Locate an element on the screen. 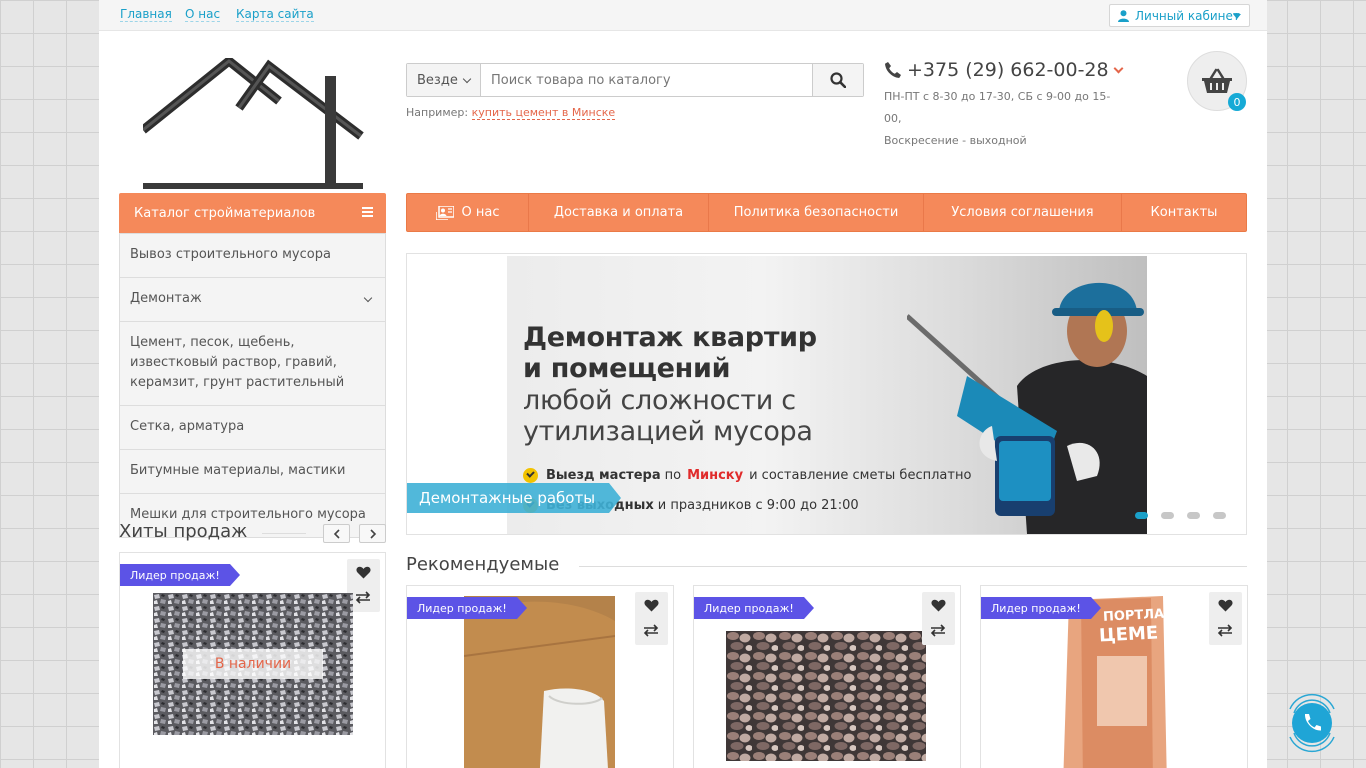 The image size is (1366, 768). nav-item-terms: Условия соглашения is located at coordinates (1023, 212).